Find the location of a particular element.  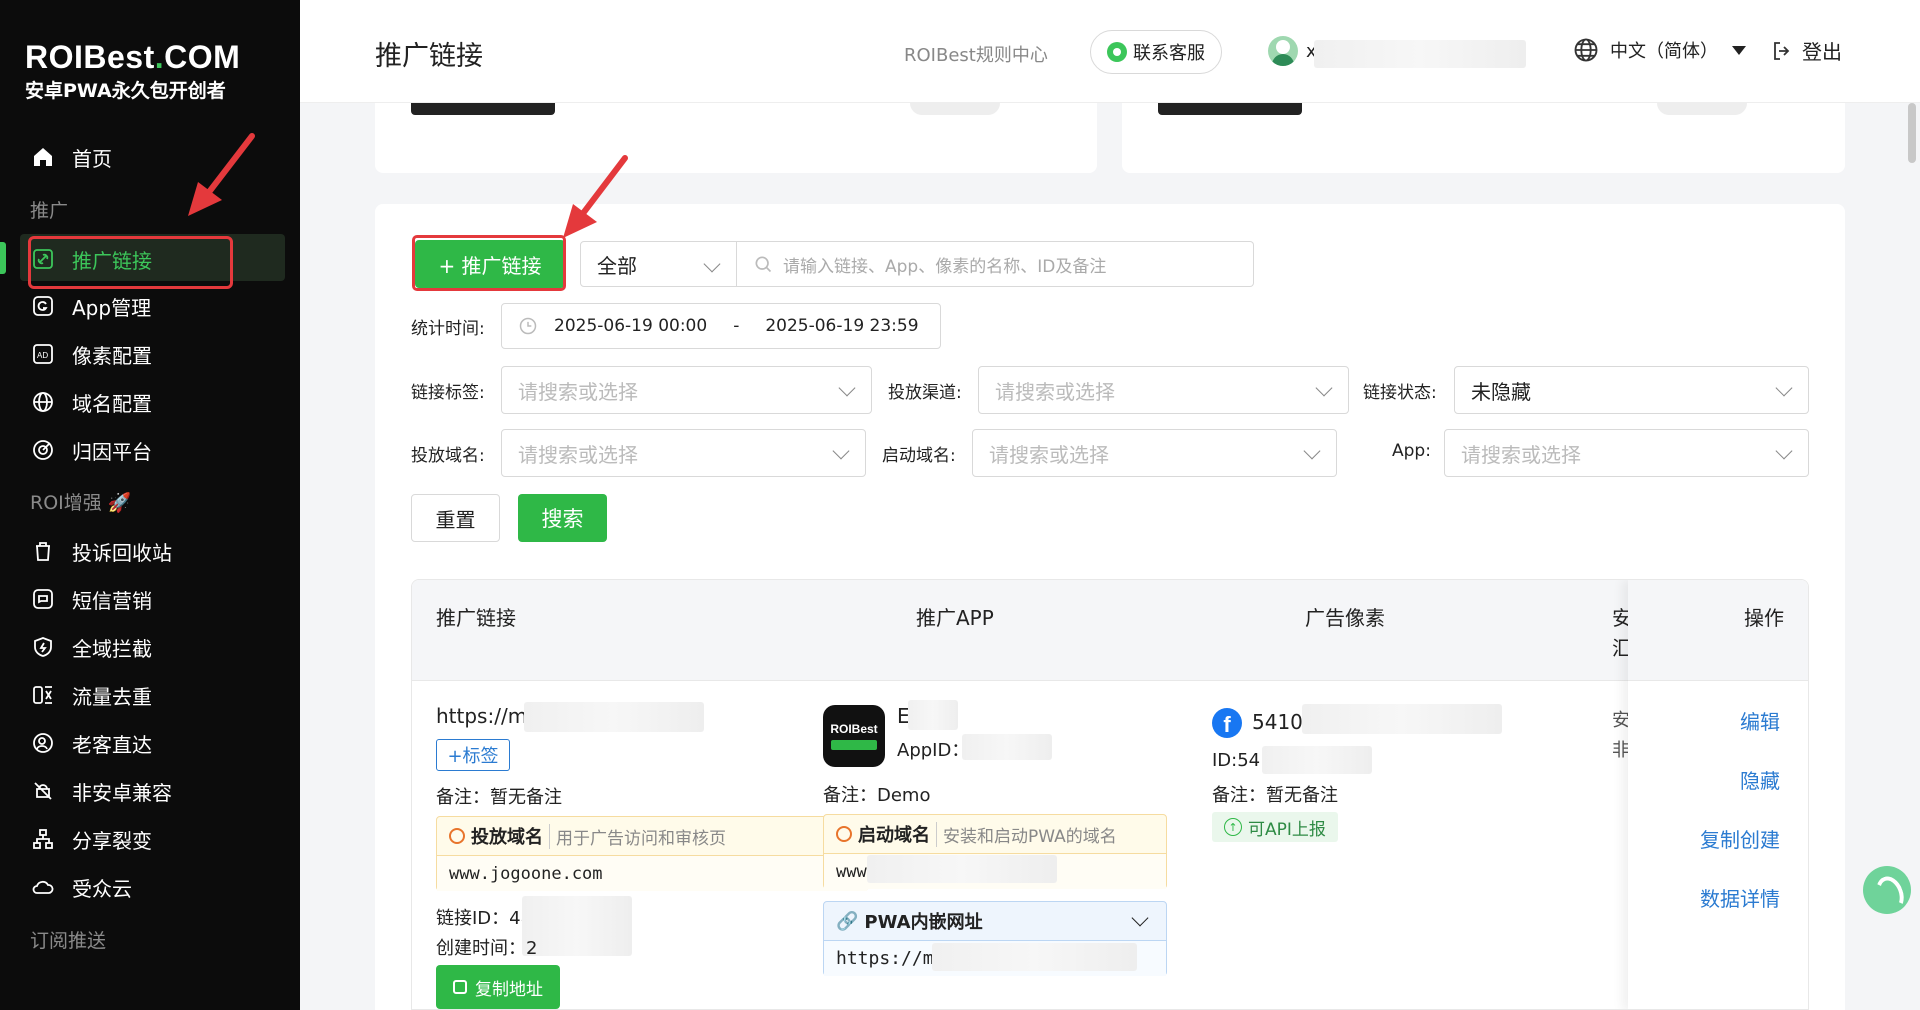

dedupe-icon is located at coordinates (43, 695).